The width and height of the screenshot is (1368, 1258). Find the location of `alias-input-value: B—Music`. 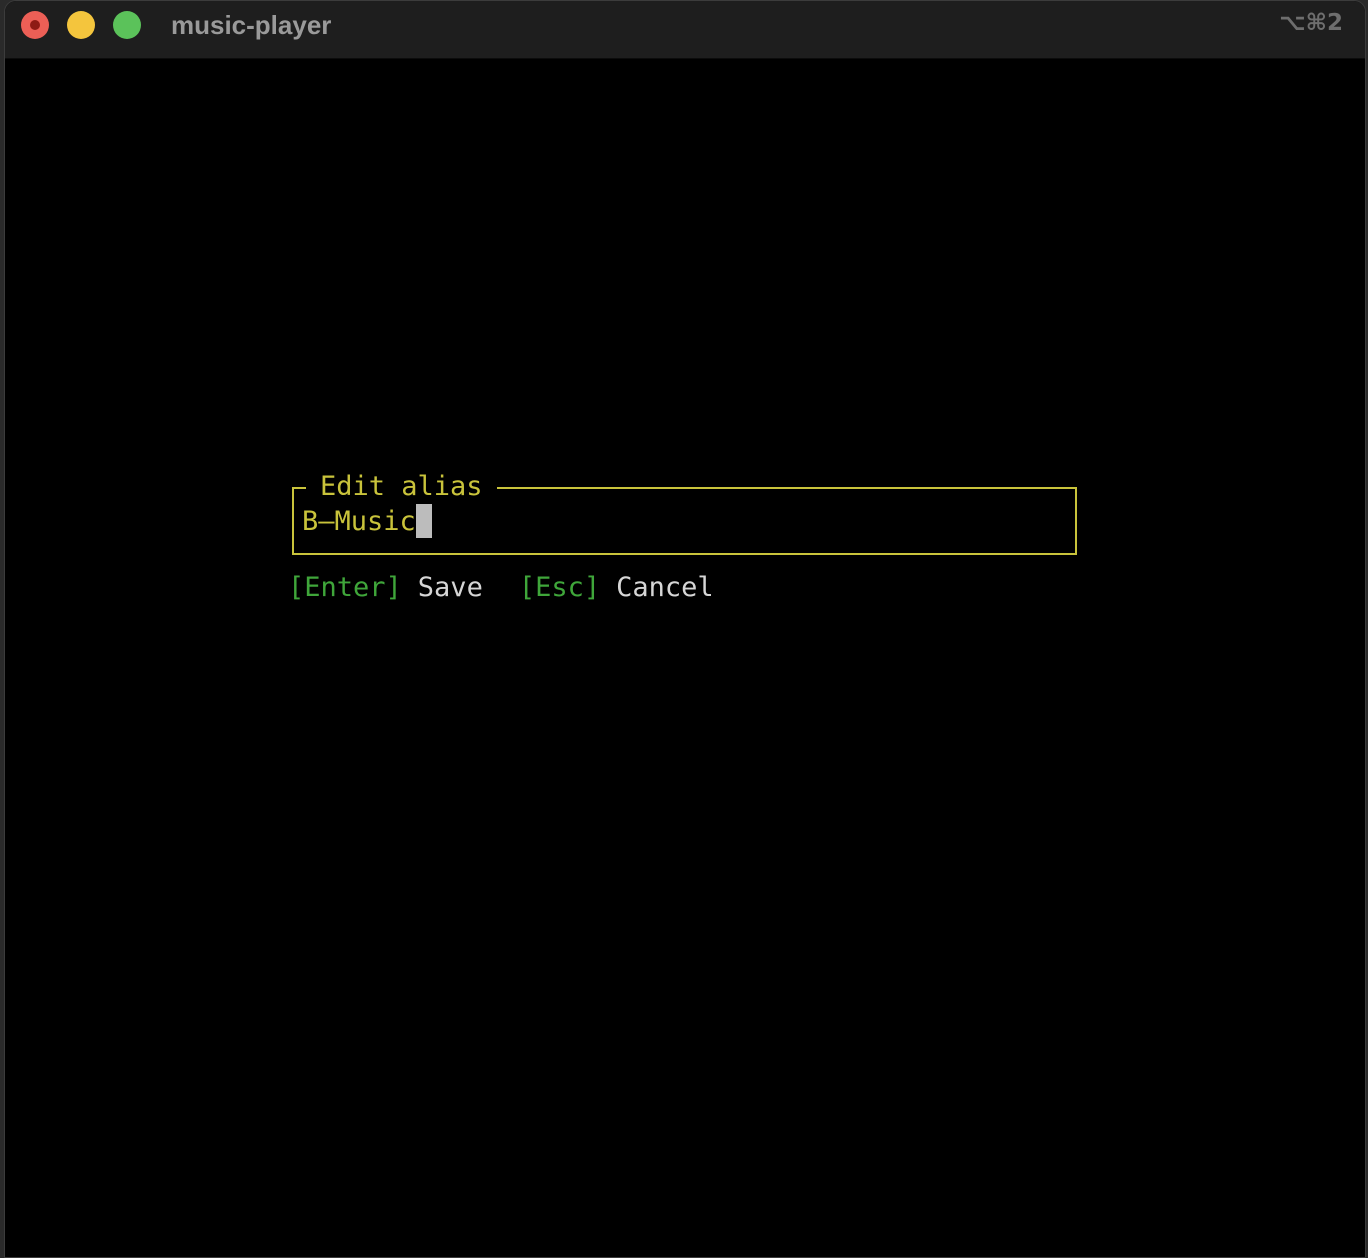

alias-input-value: B—Music is located at coordinates (359, 521).